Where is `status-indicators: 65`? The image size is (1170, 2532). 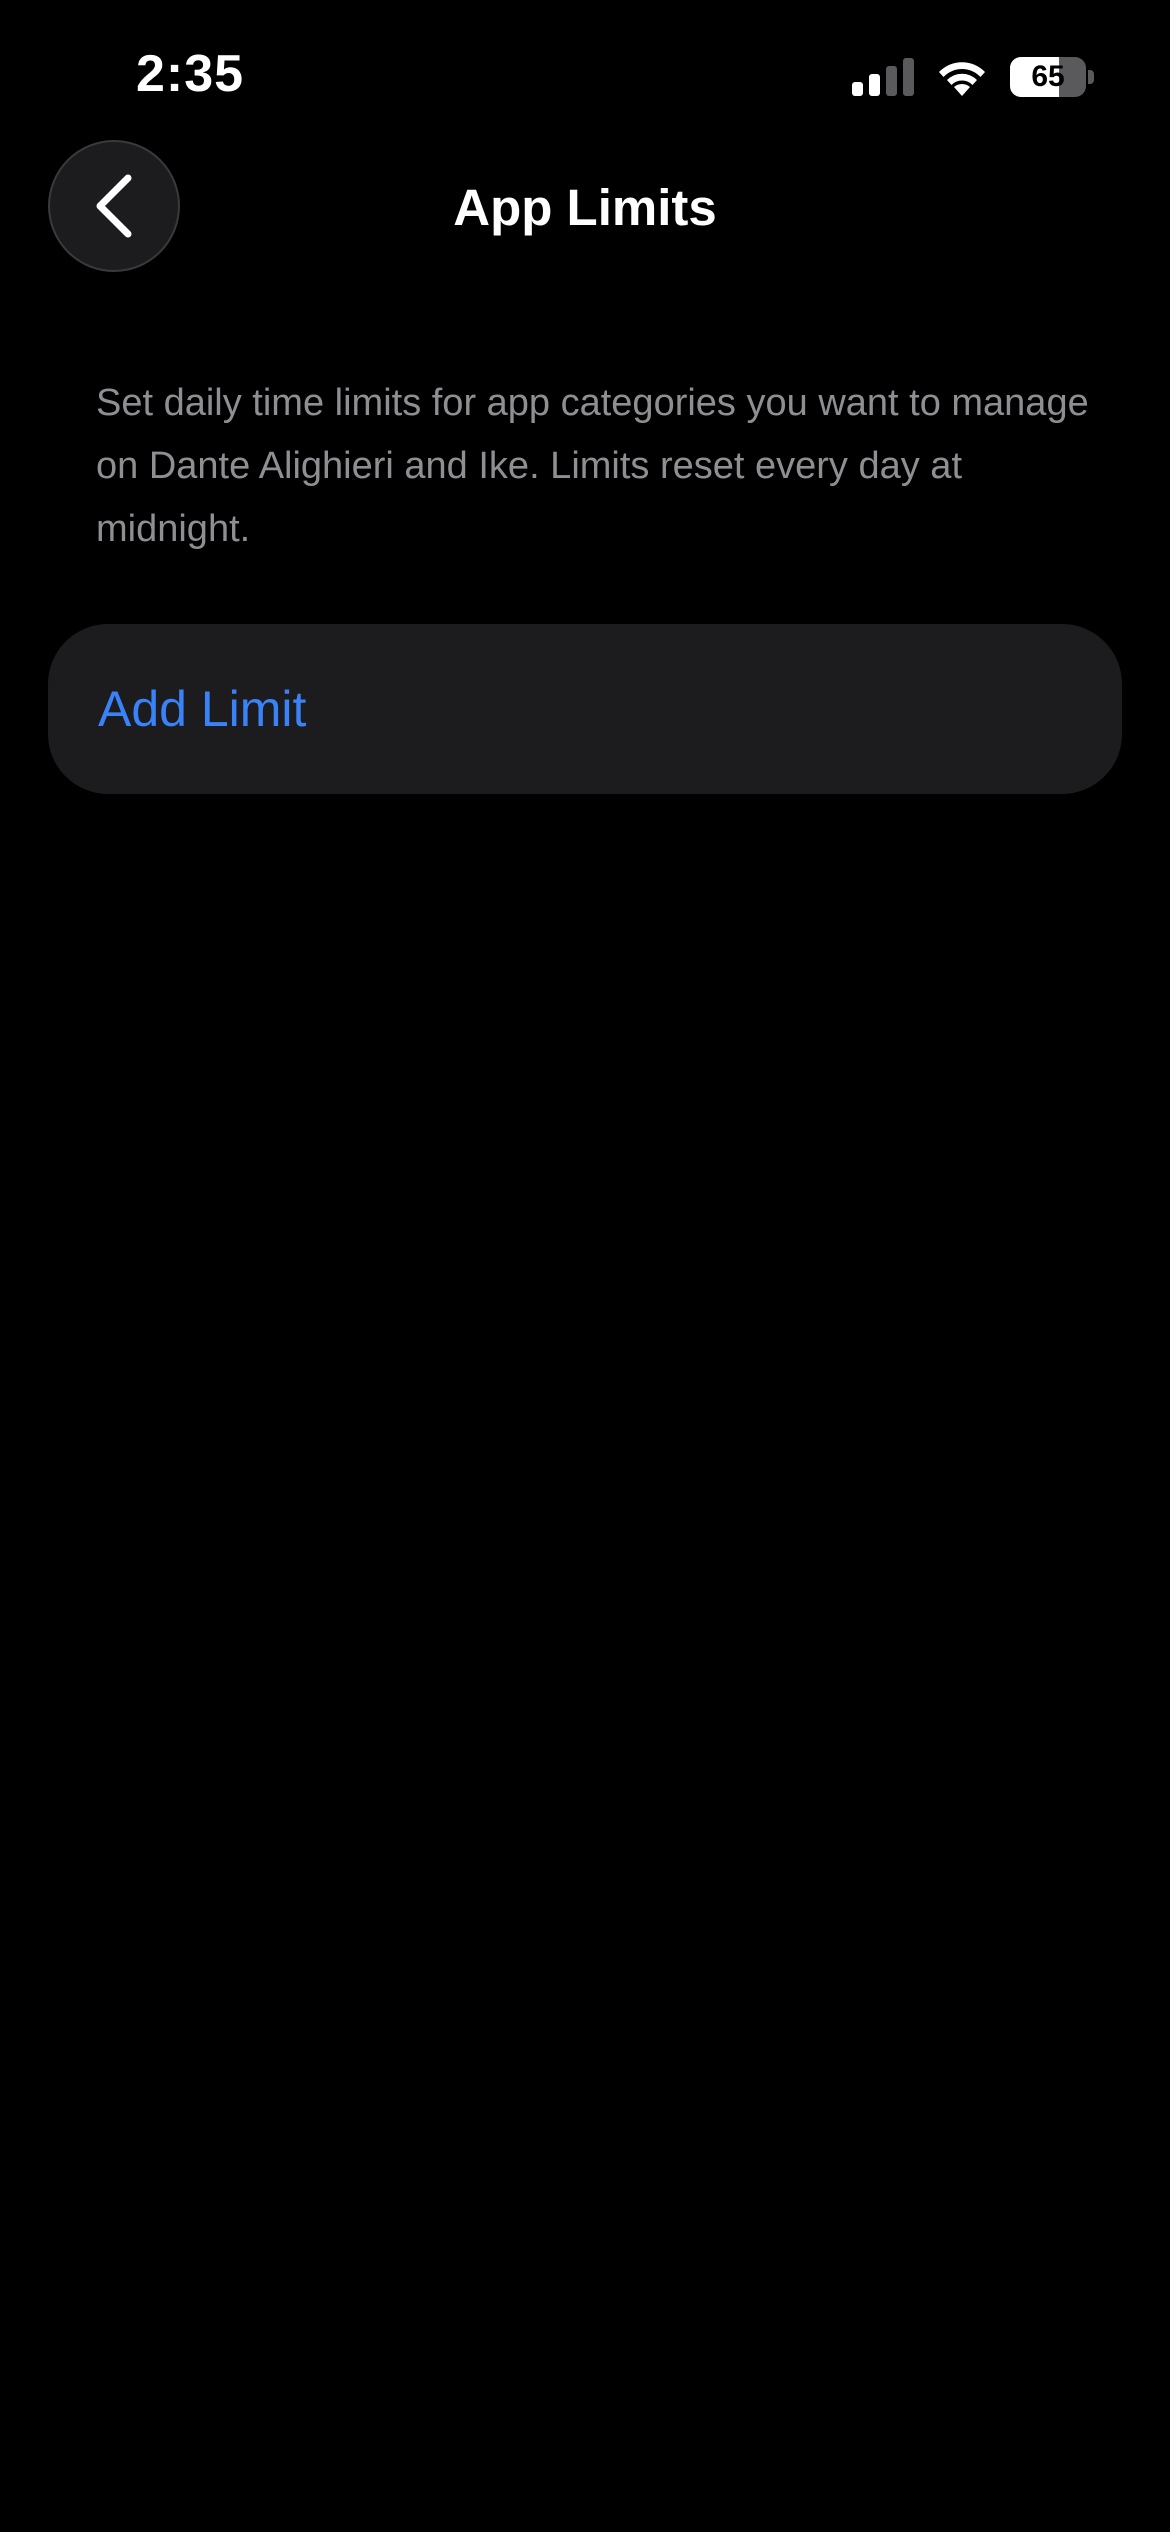
status-indicators: 65 is located at coordinates (973, 77).